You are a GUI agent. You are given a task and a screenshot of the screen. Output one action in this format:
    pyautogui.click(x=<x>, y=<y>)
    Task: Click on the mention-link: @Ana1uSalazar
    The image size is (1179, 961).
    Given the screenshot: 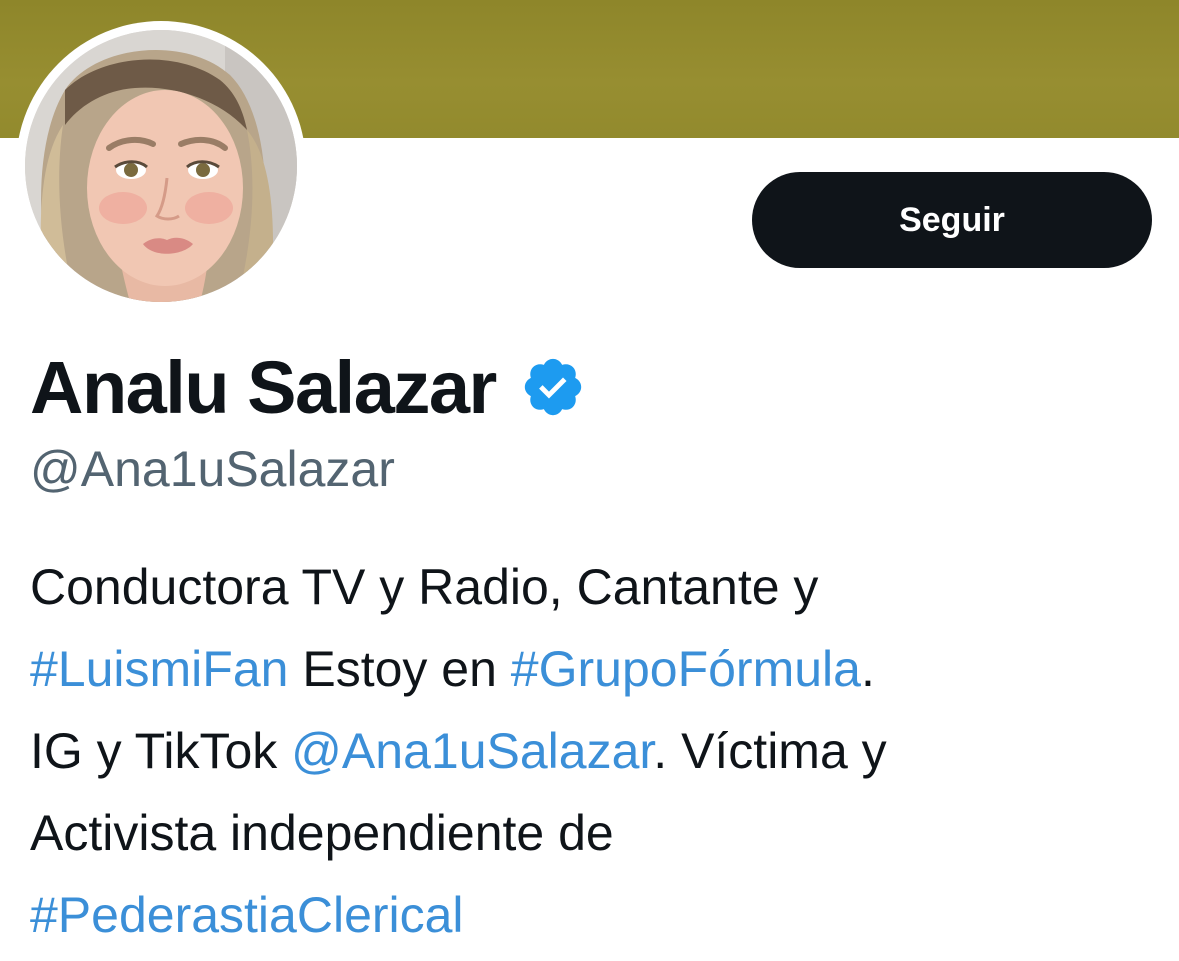 What is the action you would take?
    pyautogui.click(x=472, y=751)
    